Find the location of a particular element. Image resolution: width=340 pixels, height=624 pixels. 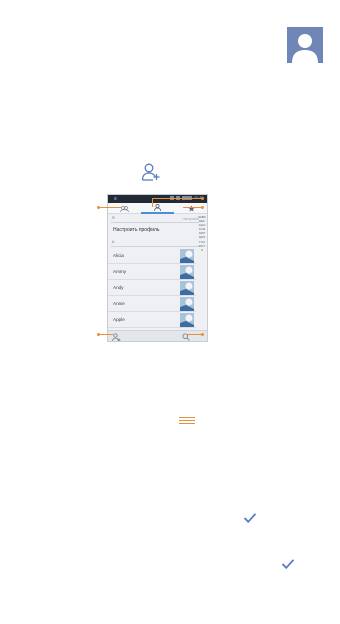

contacts-screen-mock: ≡ 11:11 Я Настроить Настроить п is located at coordinates (157, 268).